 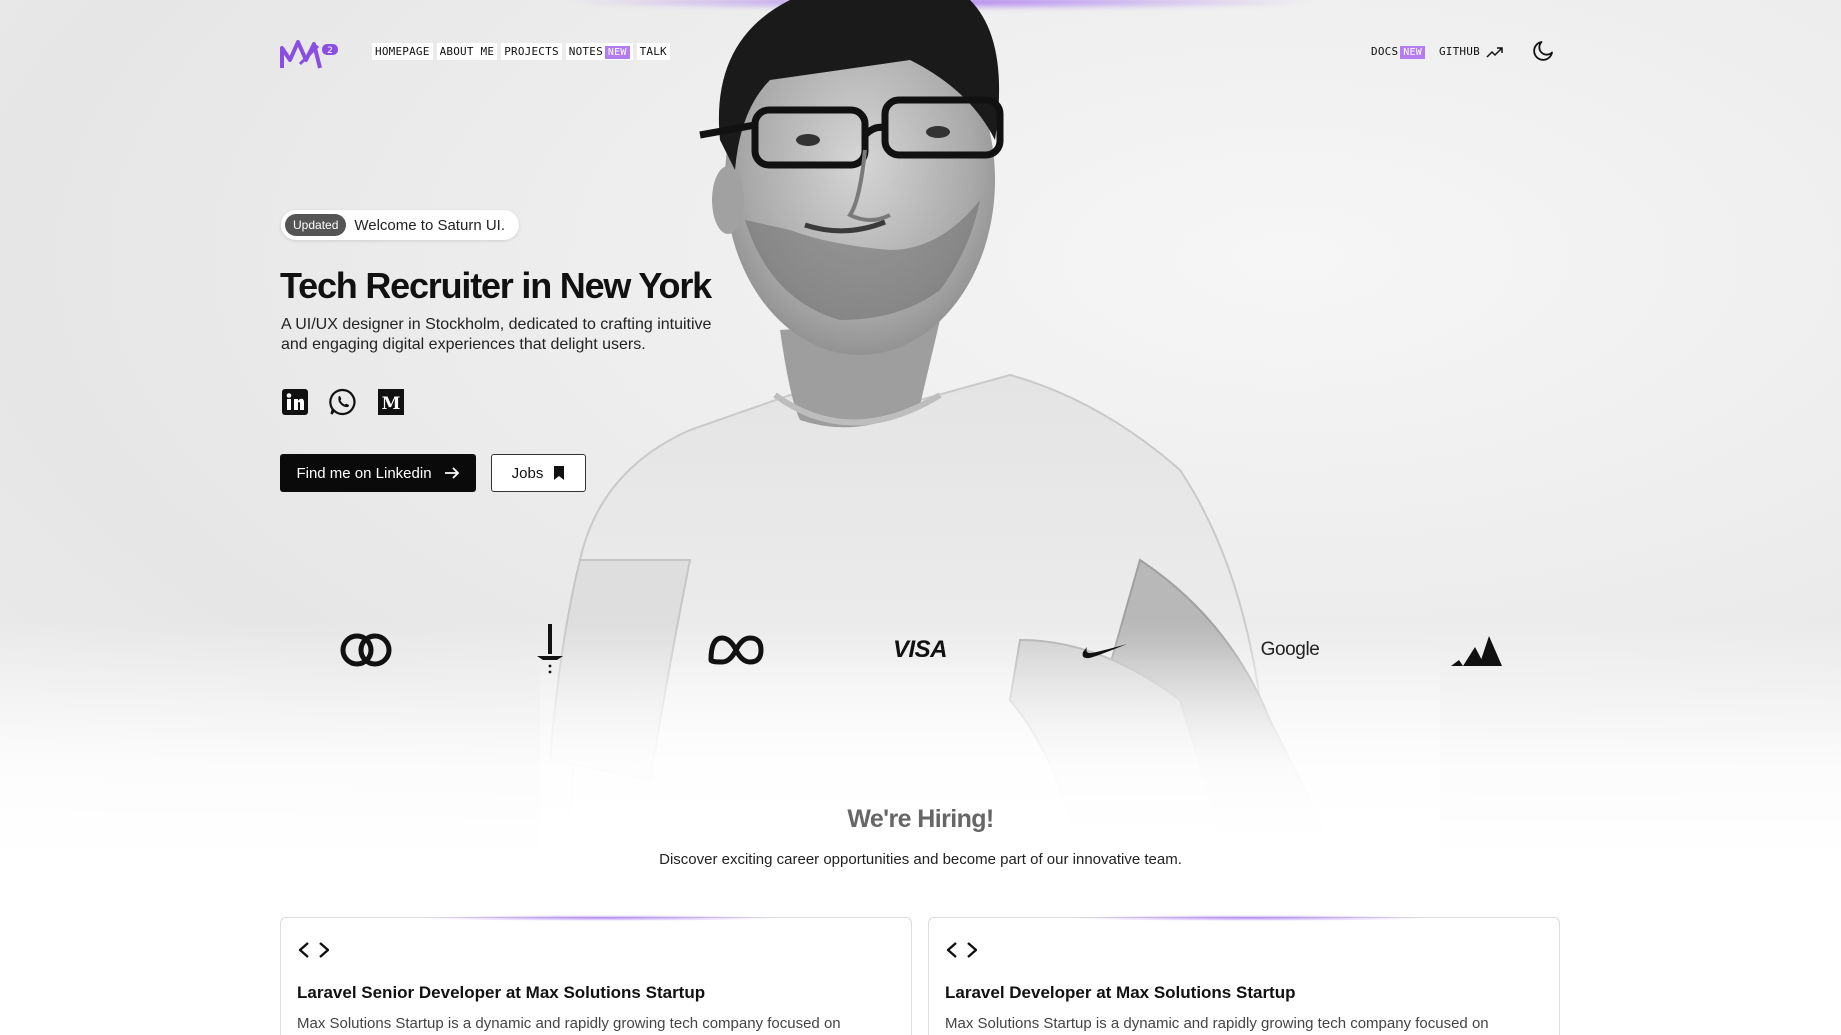 I want to click on jobs-button-label: Jobs, so click(x=527, y=473).